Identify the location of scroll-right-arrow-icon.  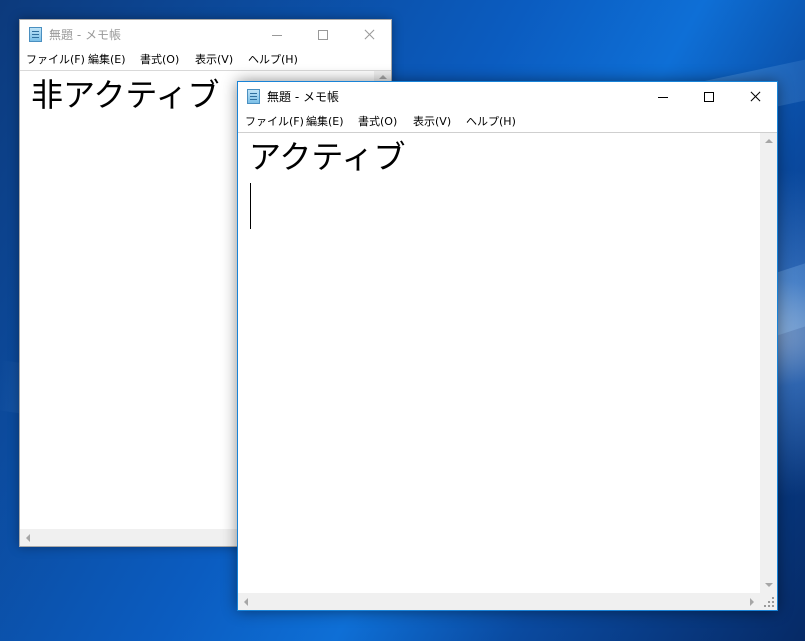
(752, 602).